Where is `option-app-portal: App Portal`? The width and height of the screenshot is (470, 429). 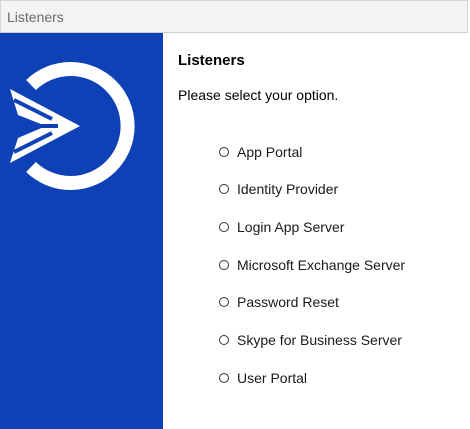
option-app-portal: App Portal is located at coordinates (260, 152).